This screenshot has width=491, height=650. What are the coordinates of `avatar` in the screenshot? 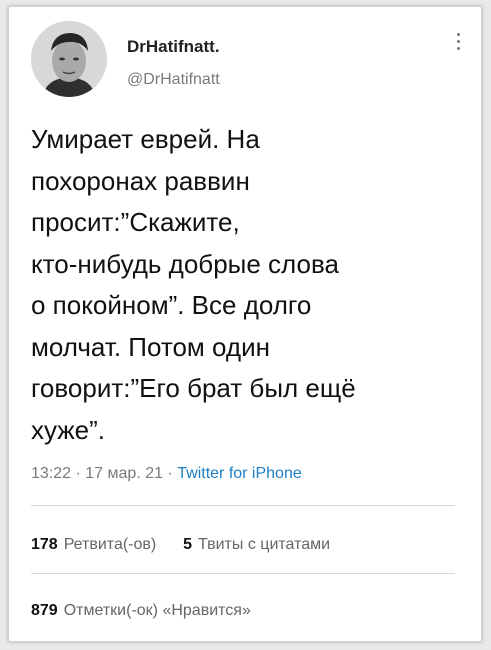 It's located at (69, 59).